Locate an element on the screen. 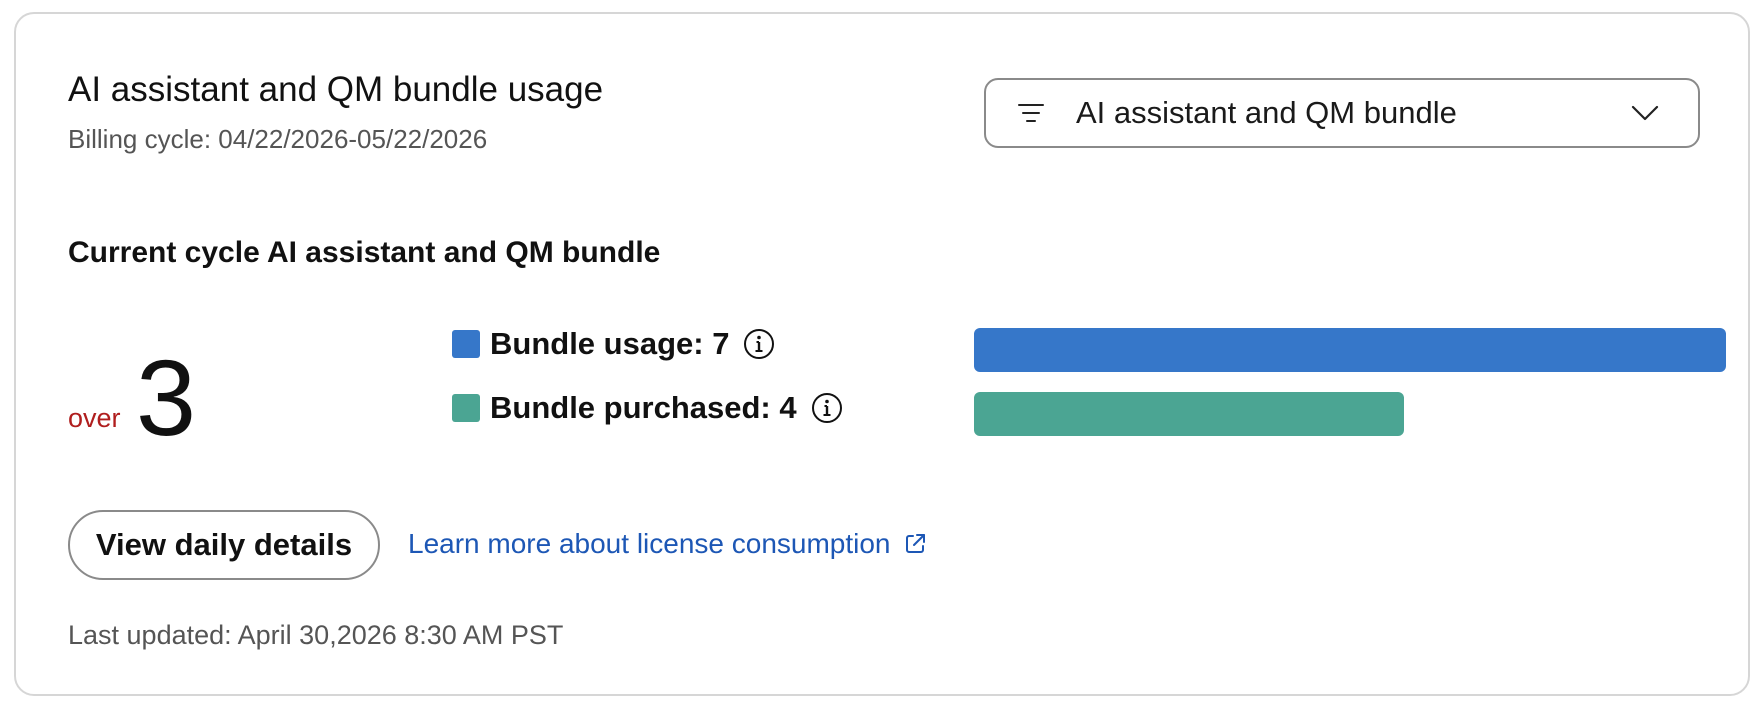  purchased-label: Bundle purchased: 4 is located at coordinates (643, 407).